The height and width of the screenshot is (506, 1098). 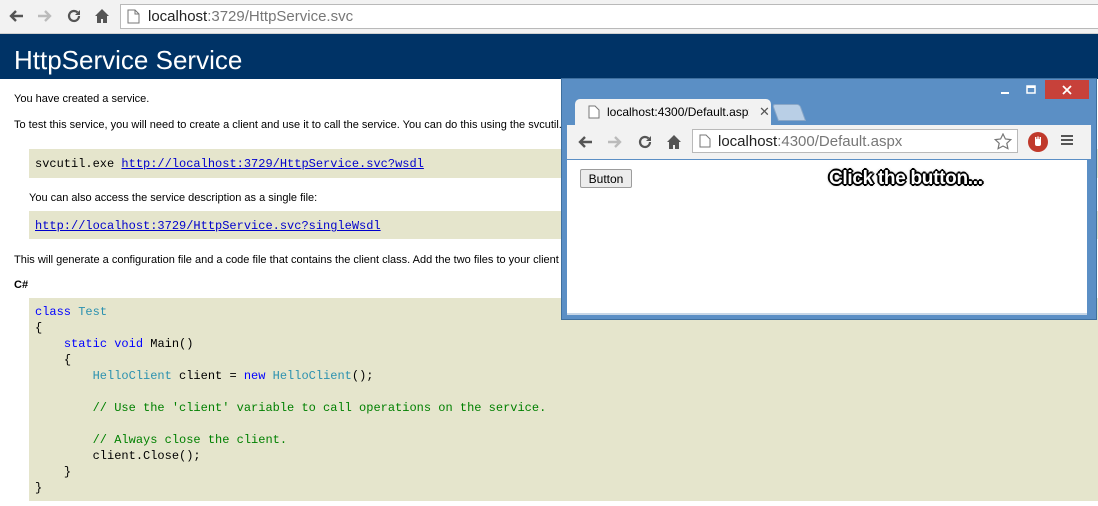 What do you see at coordinates (789, 112) in the screenshot?
I see `new-tab-button` at bounding box center [789, 112].